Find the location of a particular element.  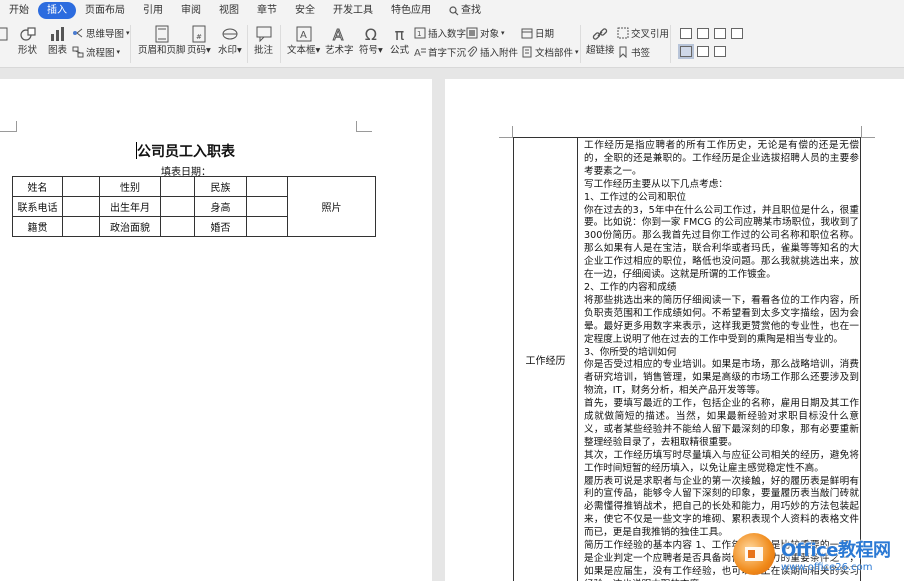

table-cell: 联系电话 is located at coordinates (37, 206).